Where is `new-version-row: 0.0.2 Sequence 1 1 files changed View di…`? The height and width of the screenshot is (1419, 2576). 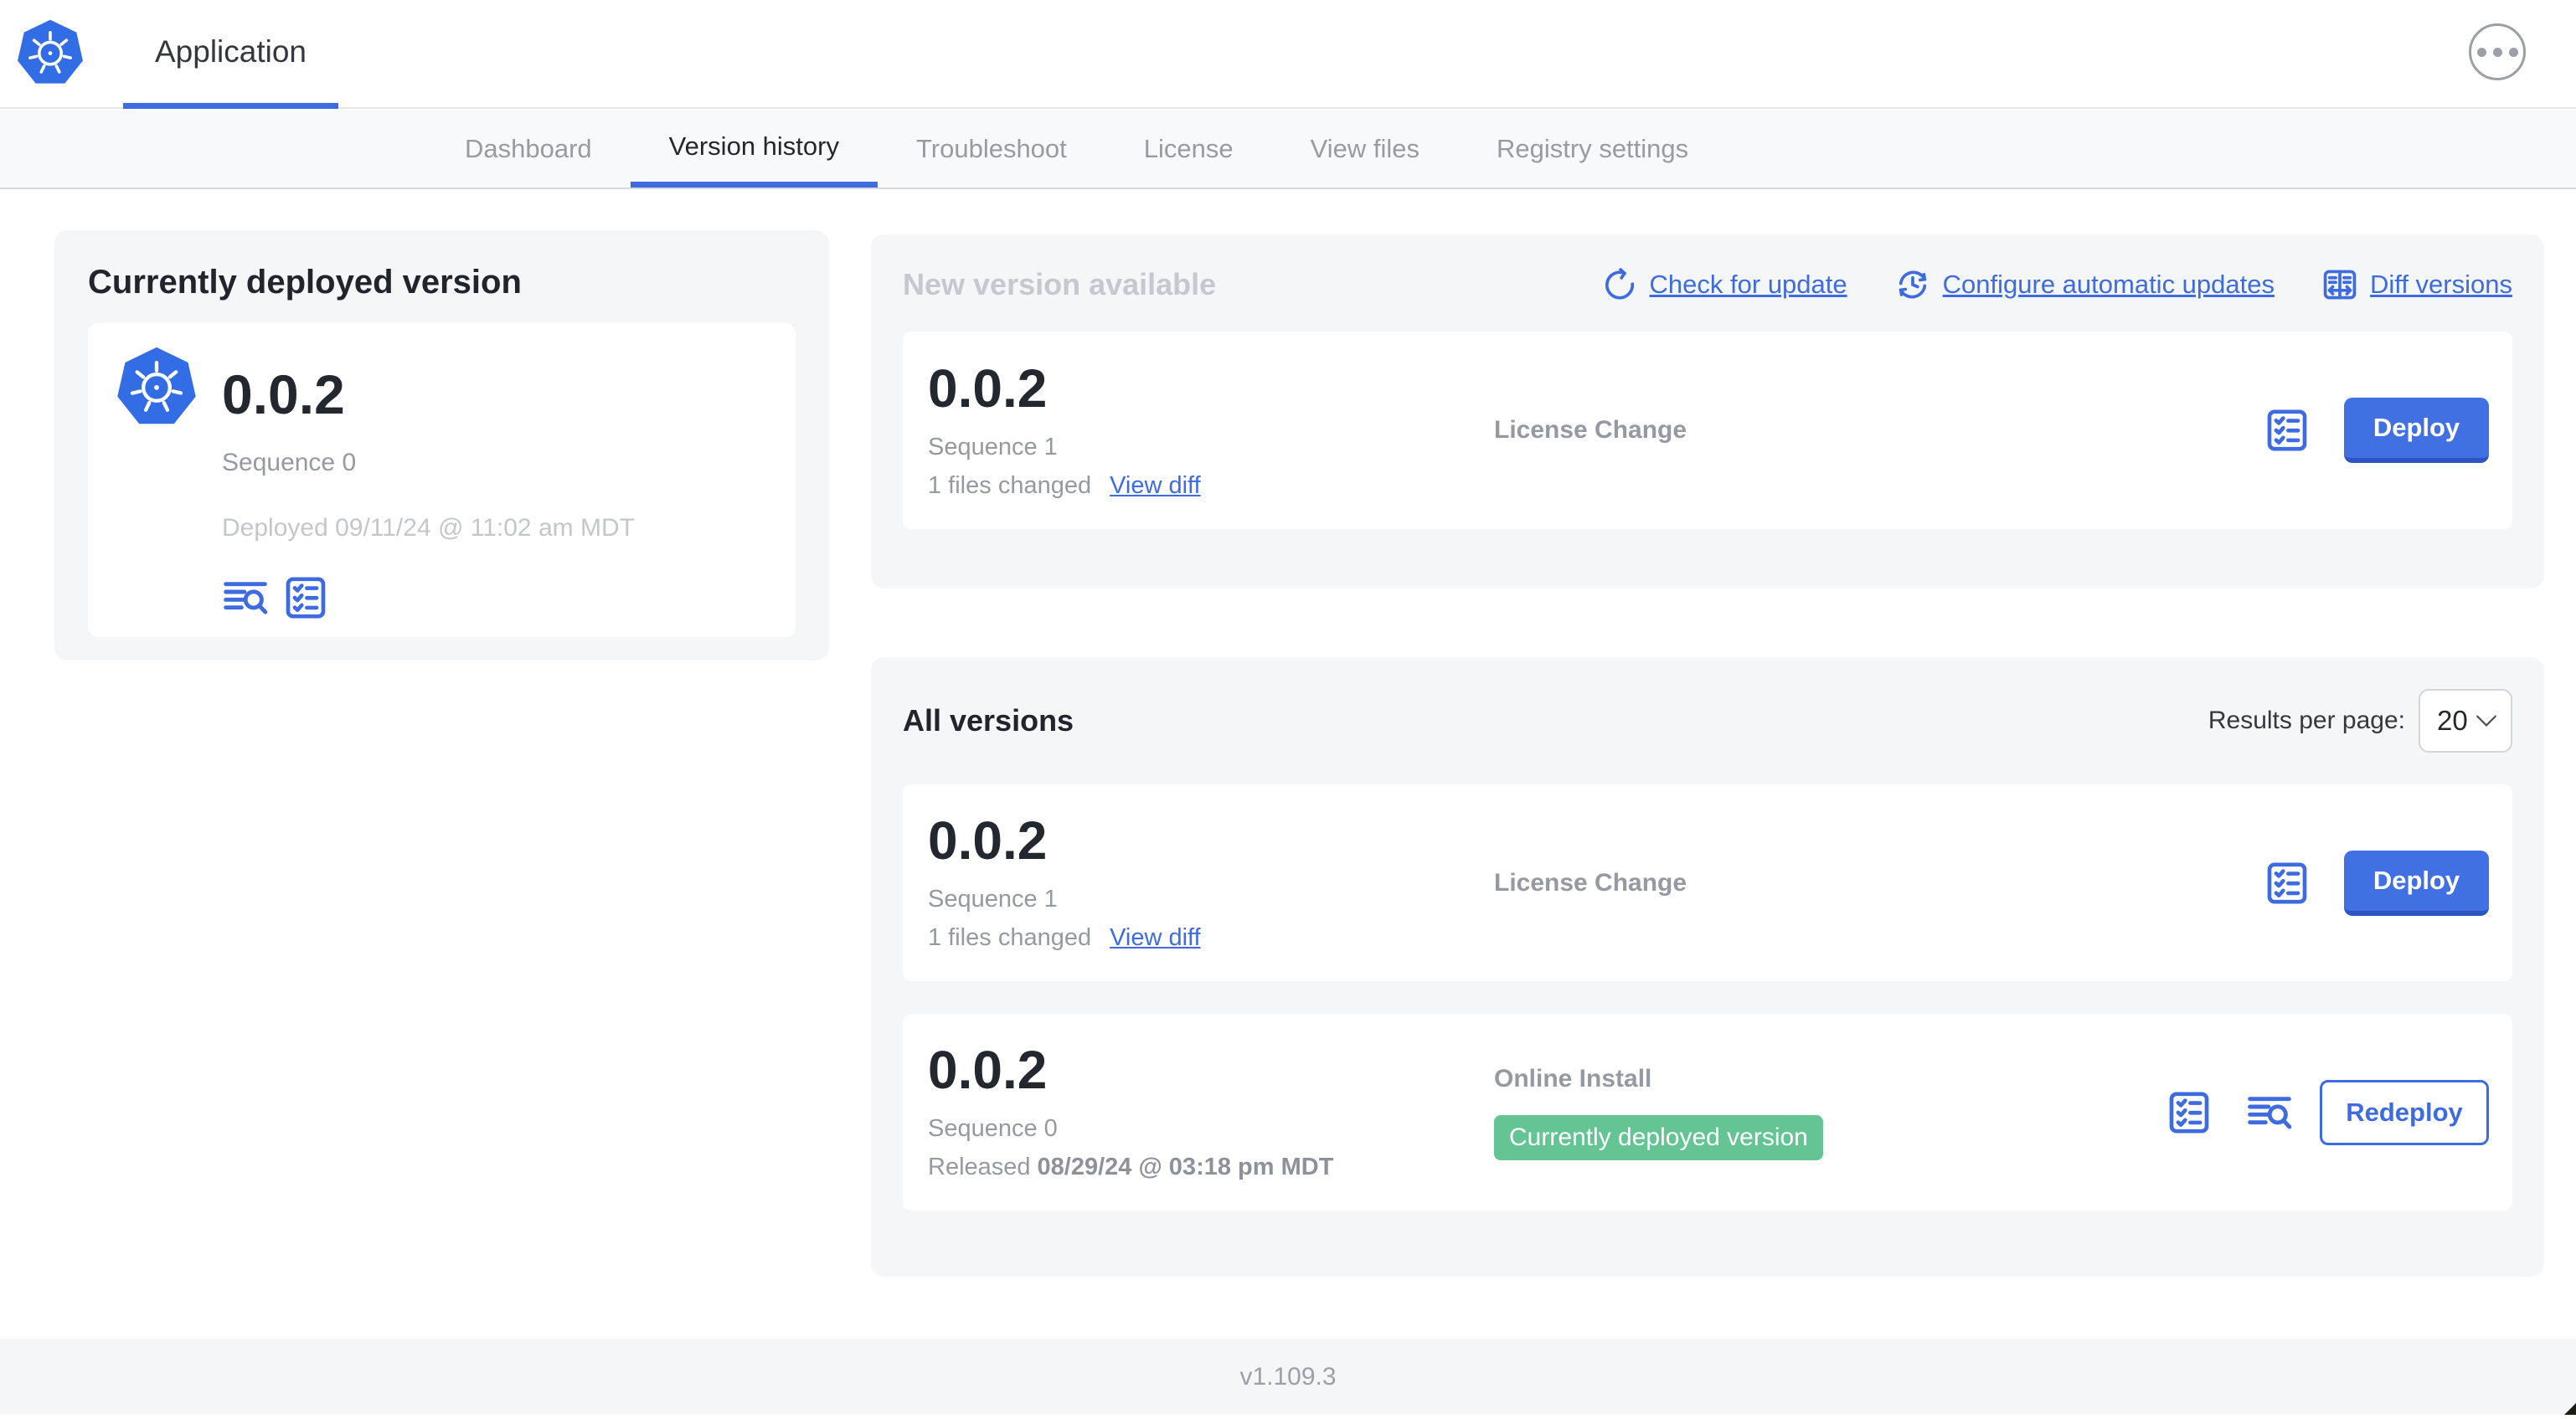
new-version-row: 0.0.2 Sequence 1 1 files changed View di… is located at coordinates (1707, 430).